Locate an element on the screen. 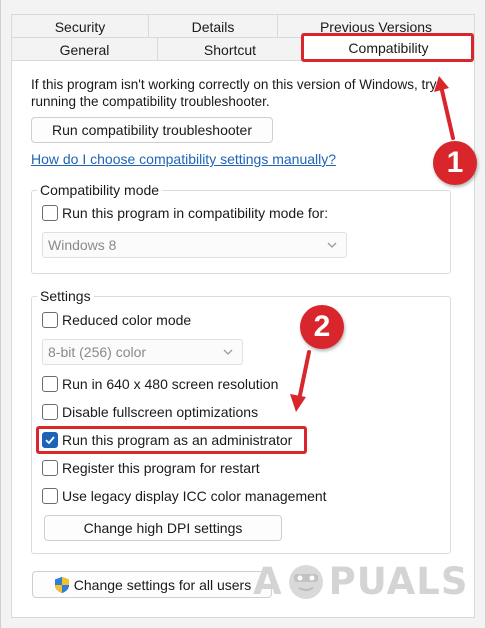 The width and height of the screenshot is (486, 628). register-restart-checkbox: Register this program for restart is located at coordinates (151, 468).